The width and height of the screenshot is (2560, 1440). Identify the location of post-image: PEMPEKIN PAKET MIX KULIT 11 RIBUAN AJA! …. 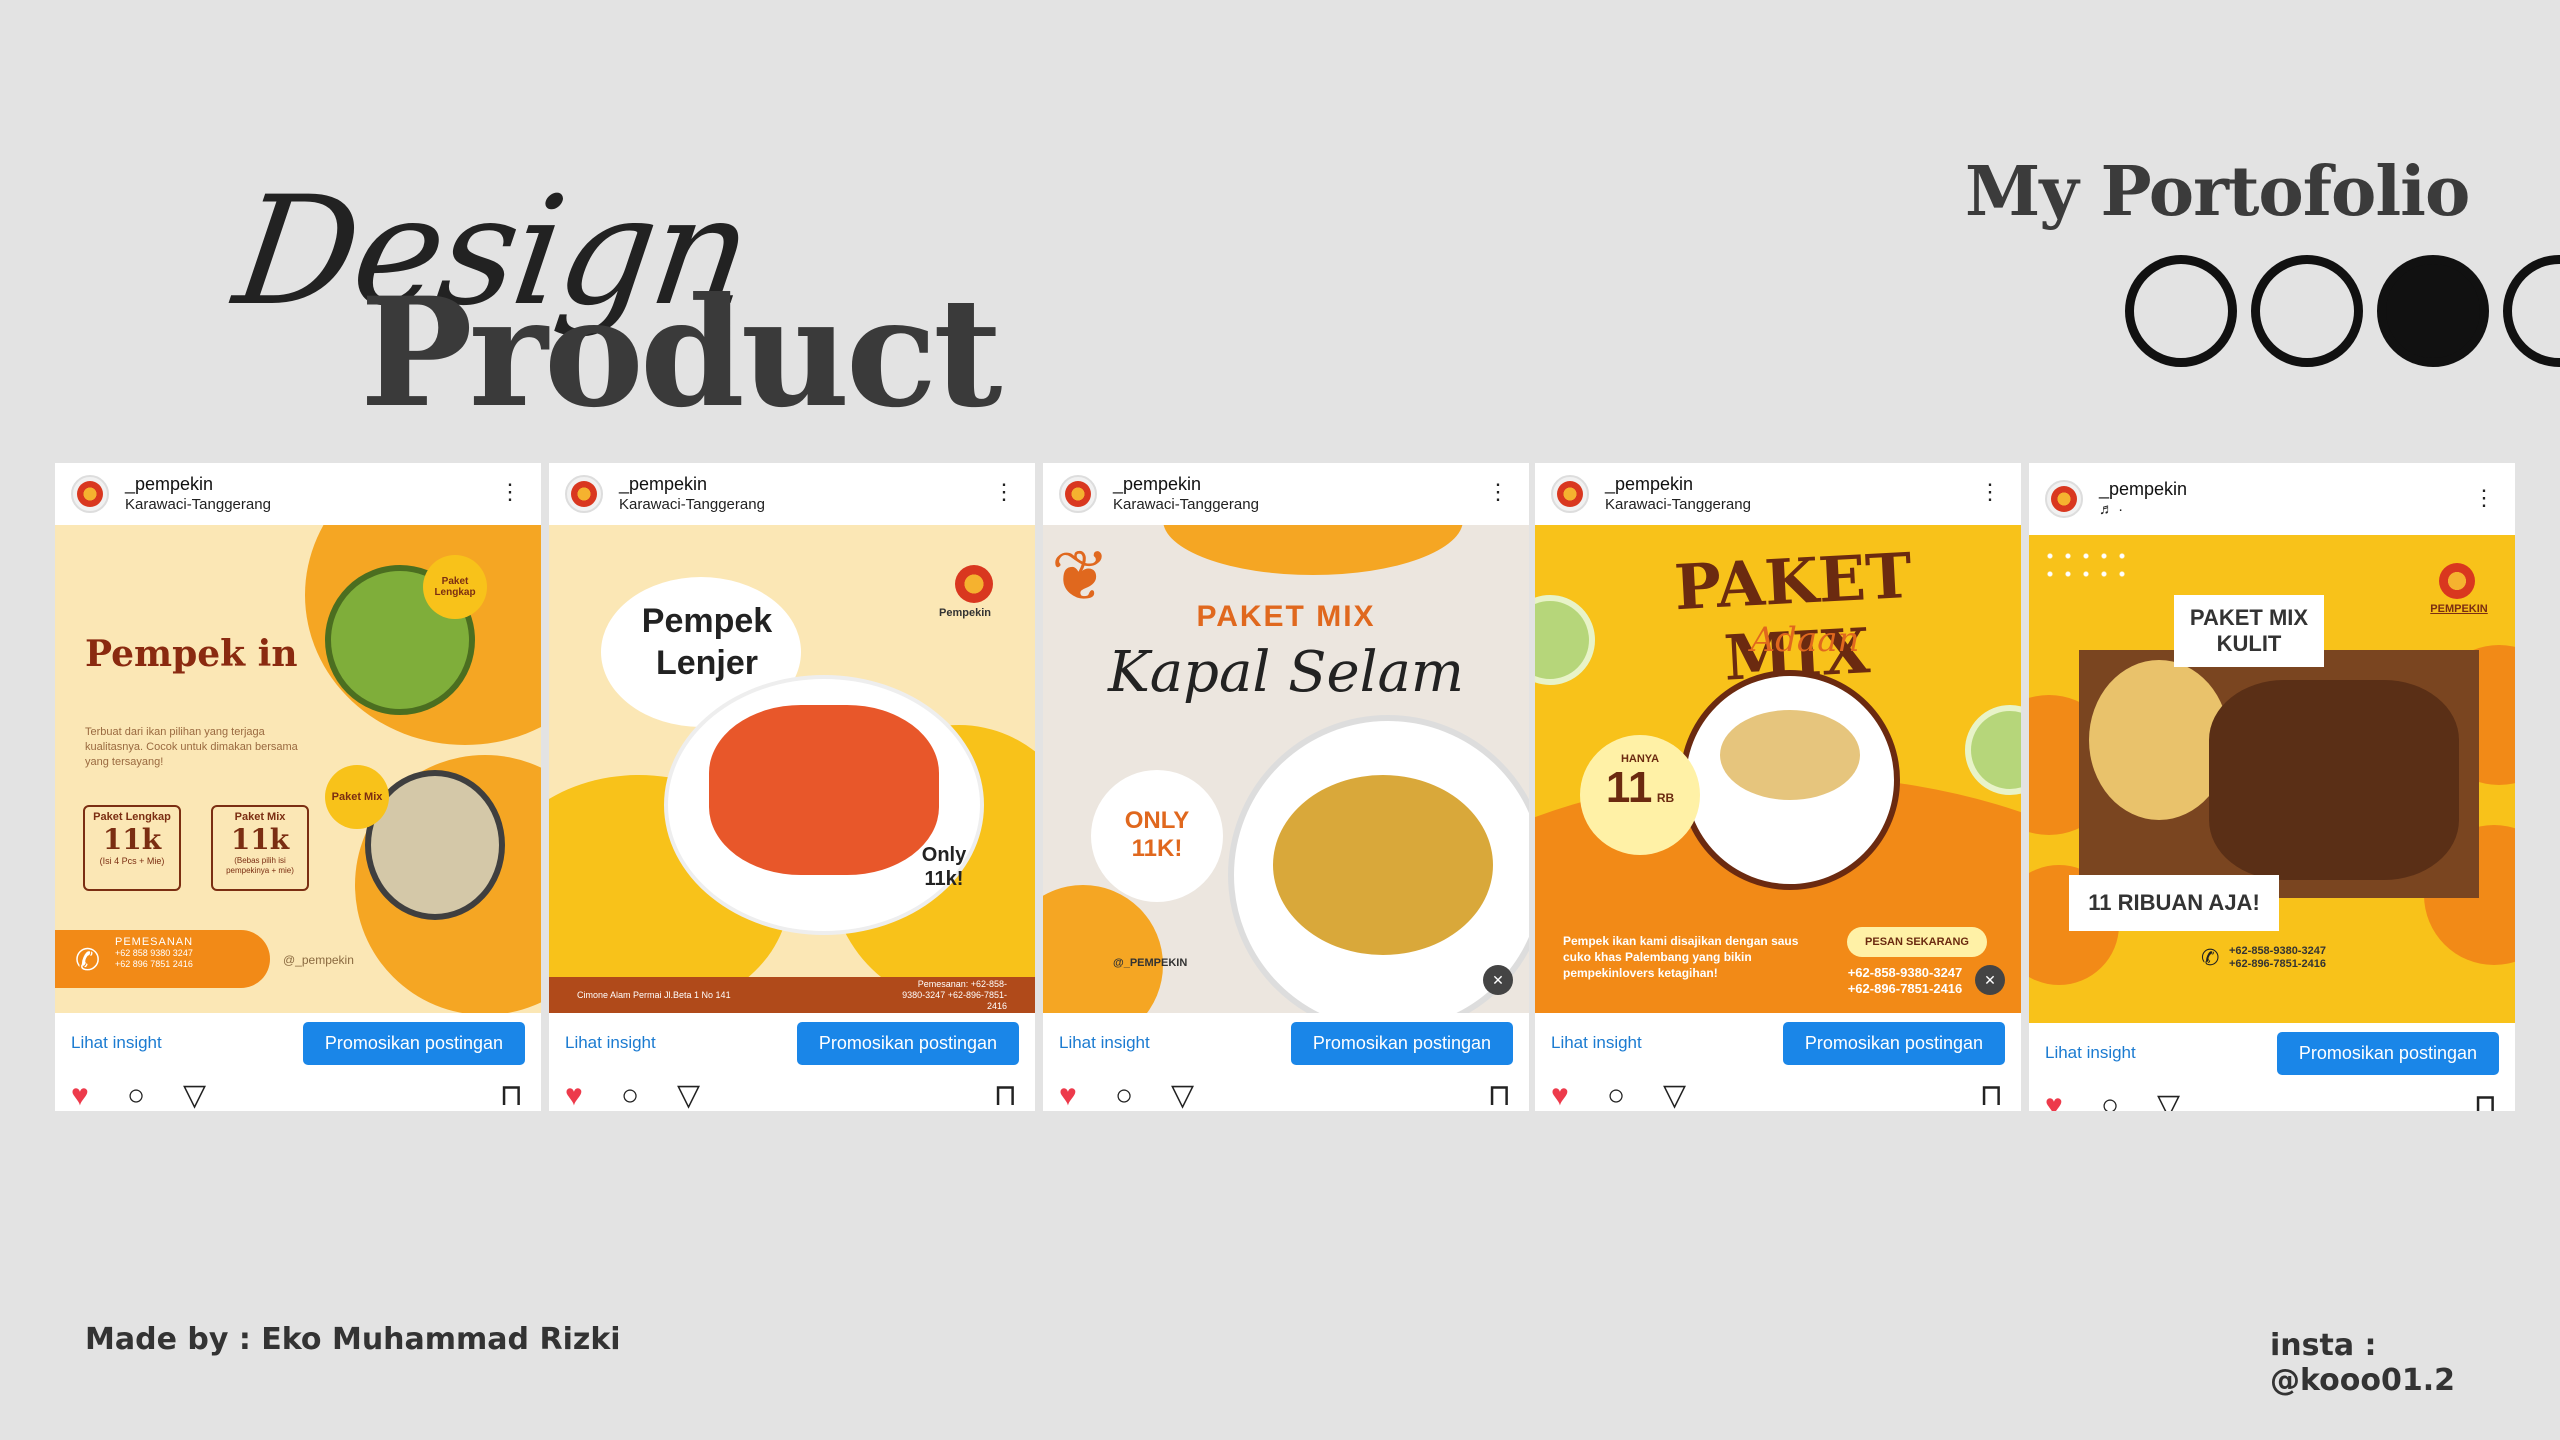
(2272, 779).